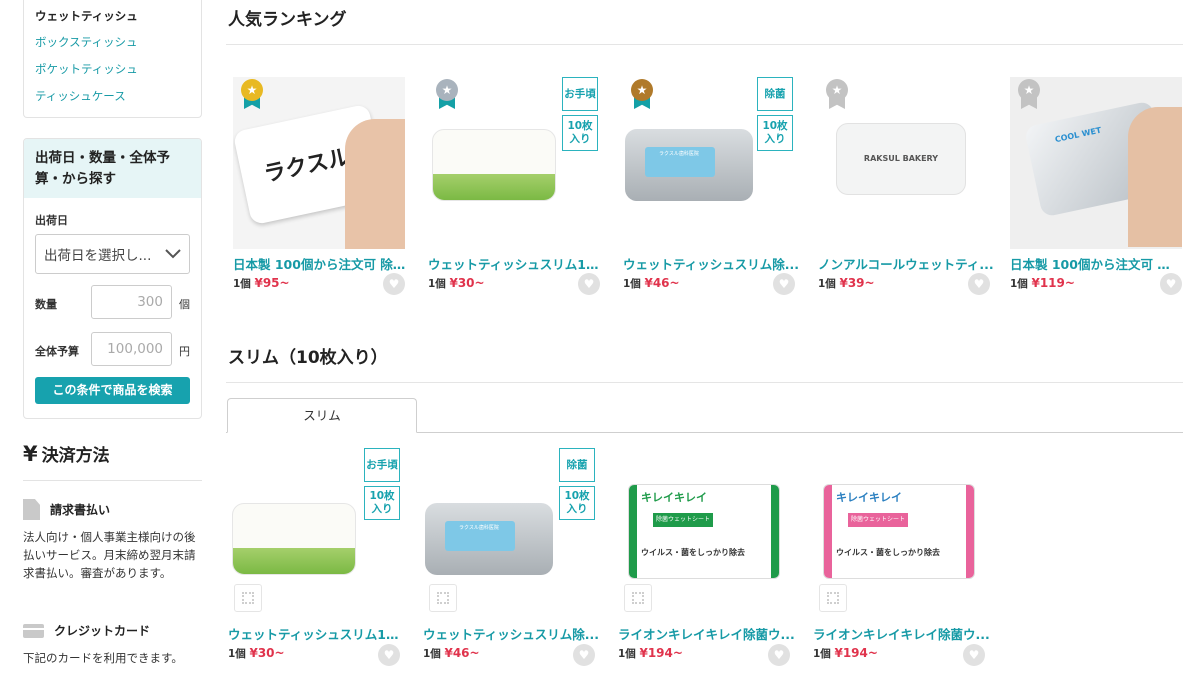  I want to click on category-list: ウェットティッシュ ボックスティッシュ ポケットティッシュ ティッシュケース, so click(112, 59).